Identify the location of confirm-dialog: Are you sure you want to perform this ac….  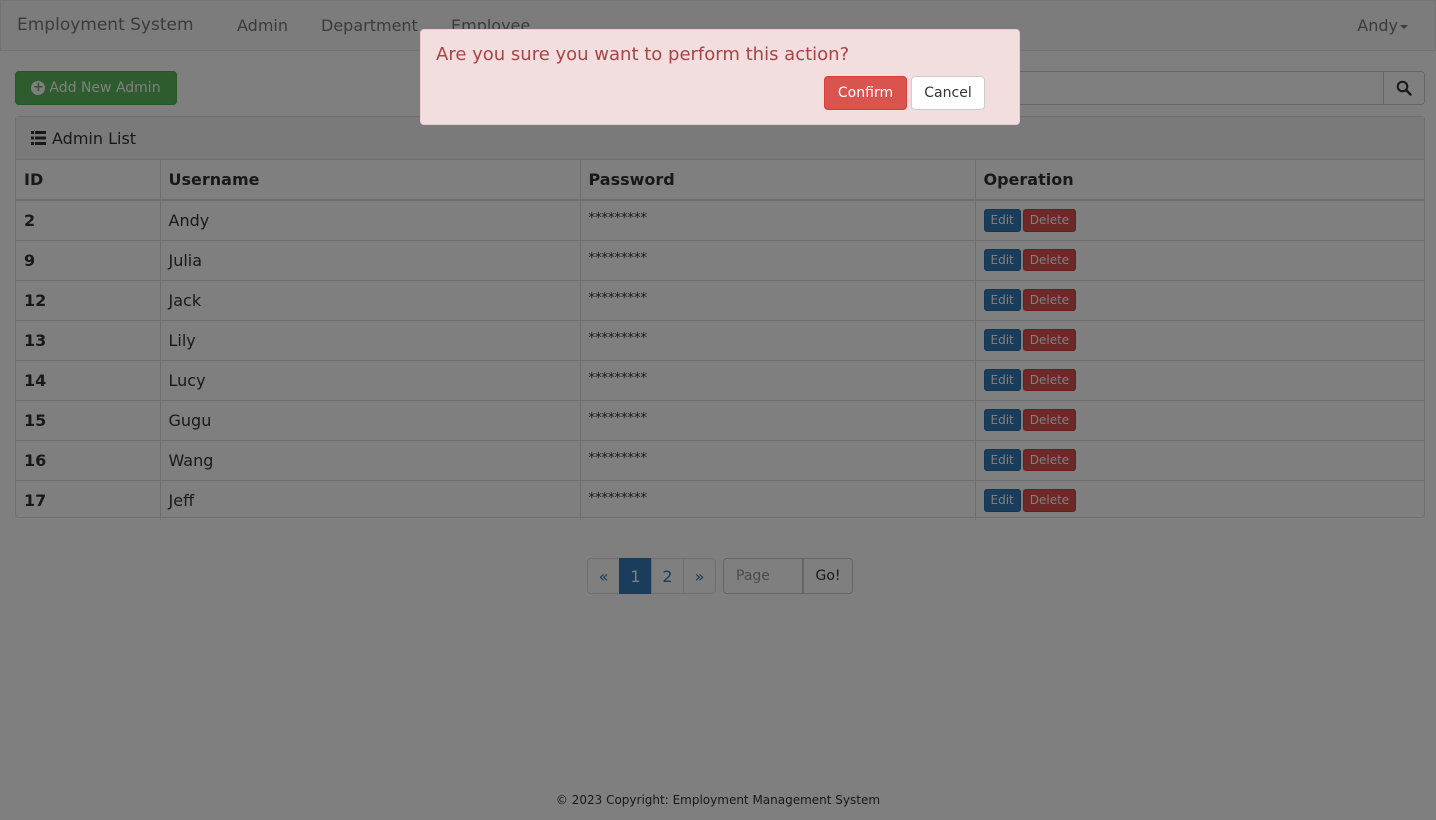
(720, 77).